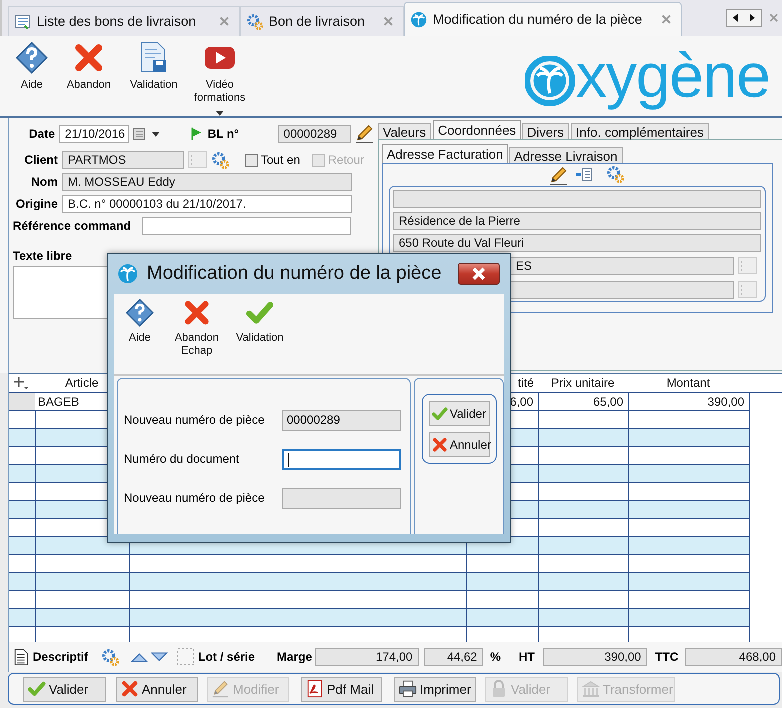 The image size is (782, 708). What do you see at coordinates (21, 657) in the screenshot?
I see `document-icon` at bounding box center [21, 657].